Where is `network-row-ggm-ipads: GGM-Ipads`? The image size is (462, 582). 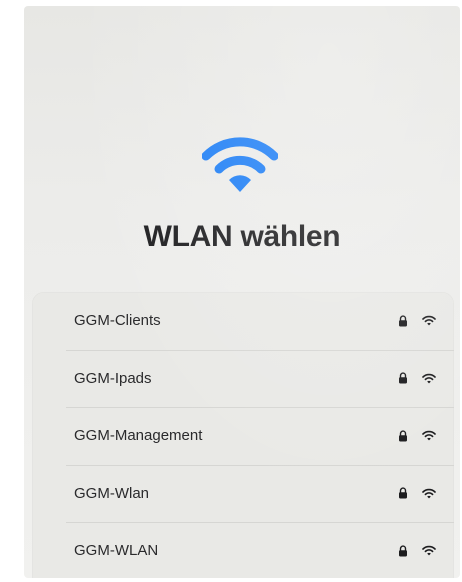
network-row-ggm-ipads: GGM-Ipads is located at coordinates (243, 378).